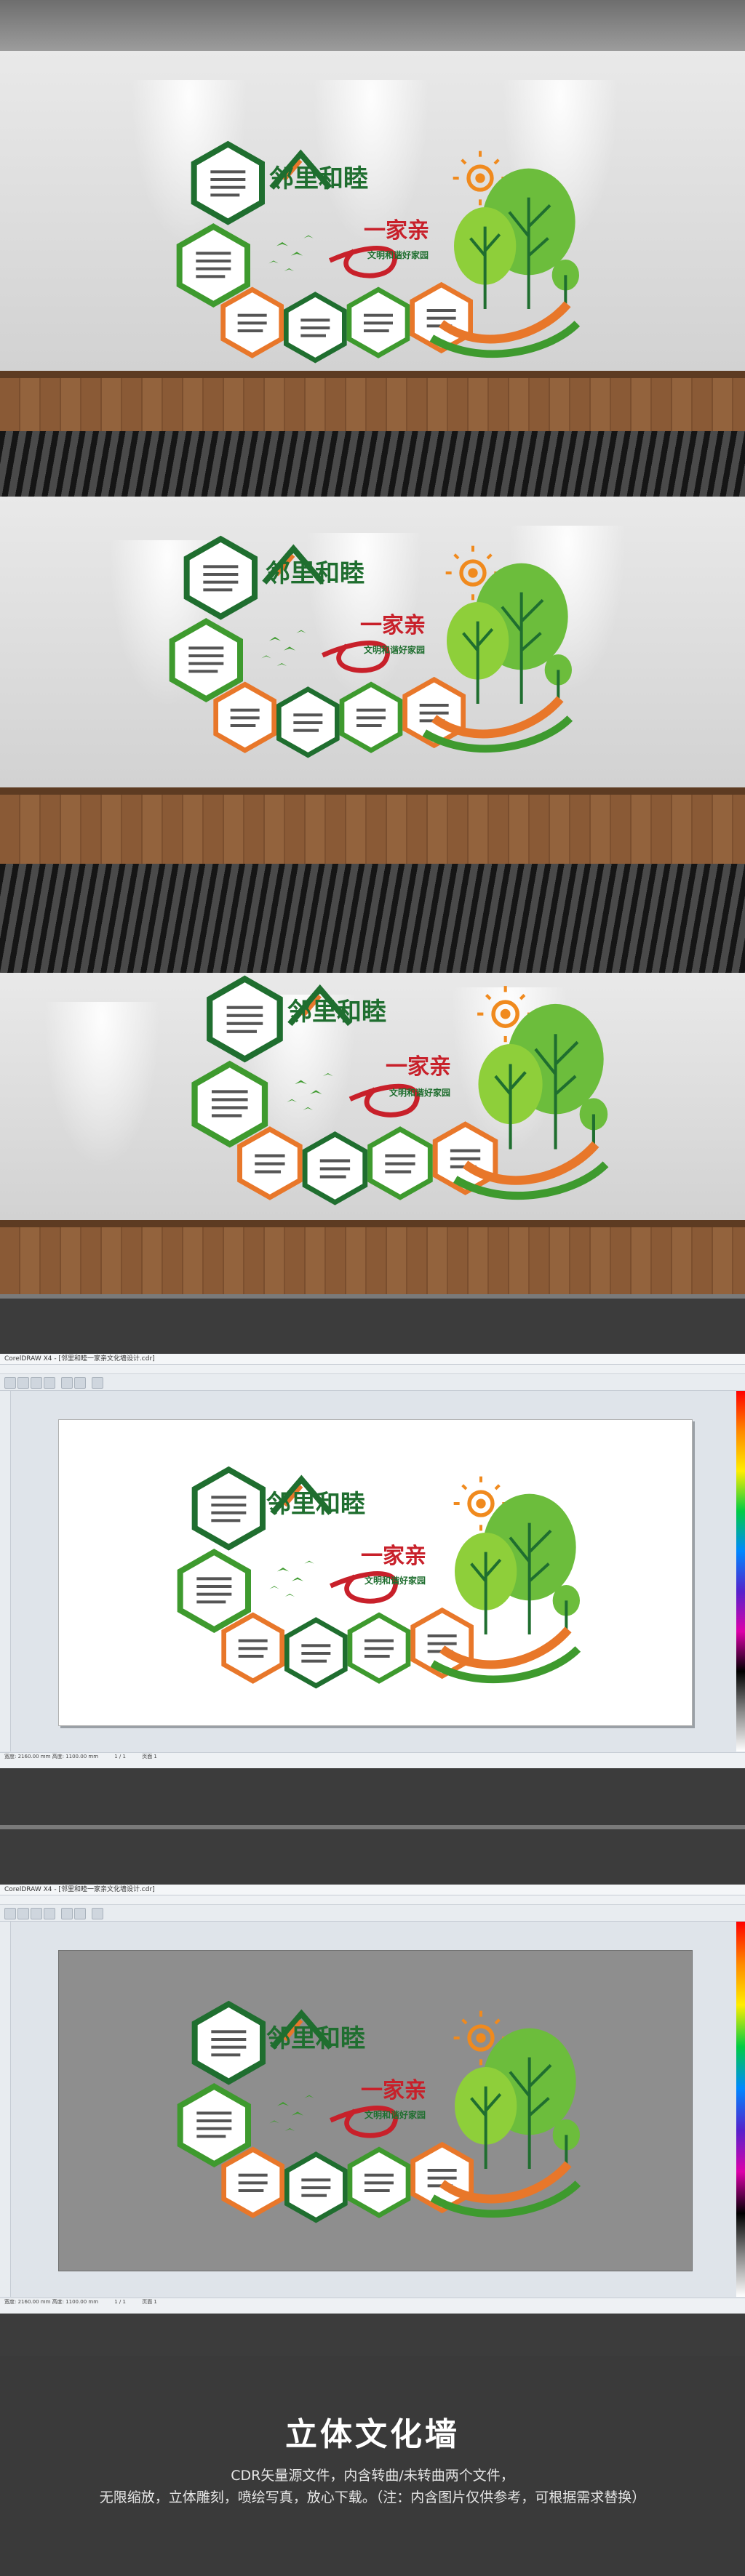 Image resolution: width=745 pixels, height=2576 pixels. What do you see at coordinates (372, 26) in the screenshot?
I see `ceiling` at bounding box center [372, 26].